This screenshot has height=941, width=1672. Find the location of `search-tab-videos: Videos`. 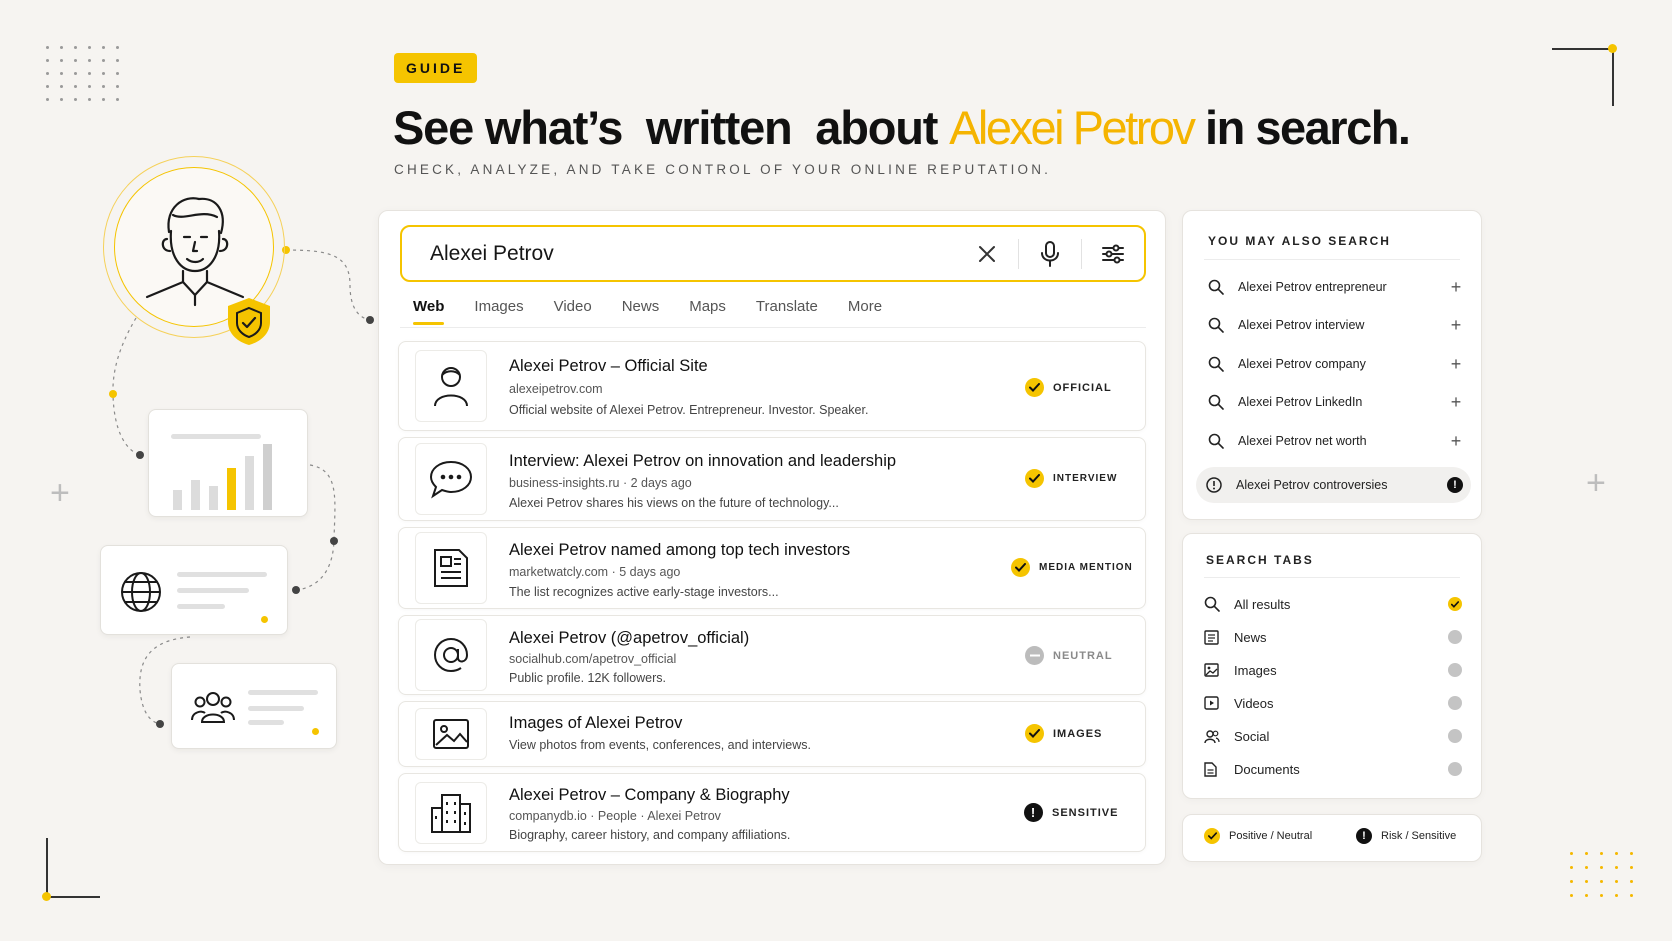

search-tab-videos: Videos is located at coordinates (1333, 703).